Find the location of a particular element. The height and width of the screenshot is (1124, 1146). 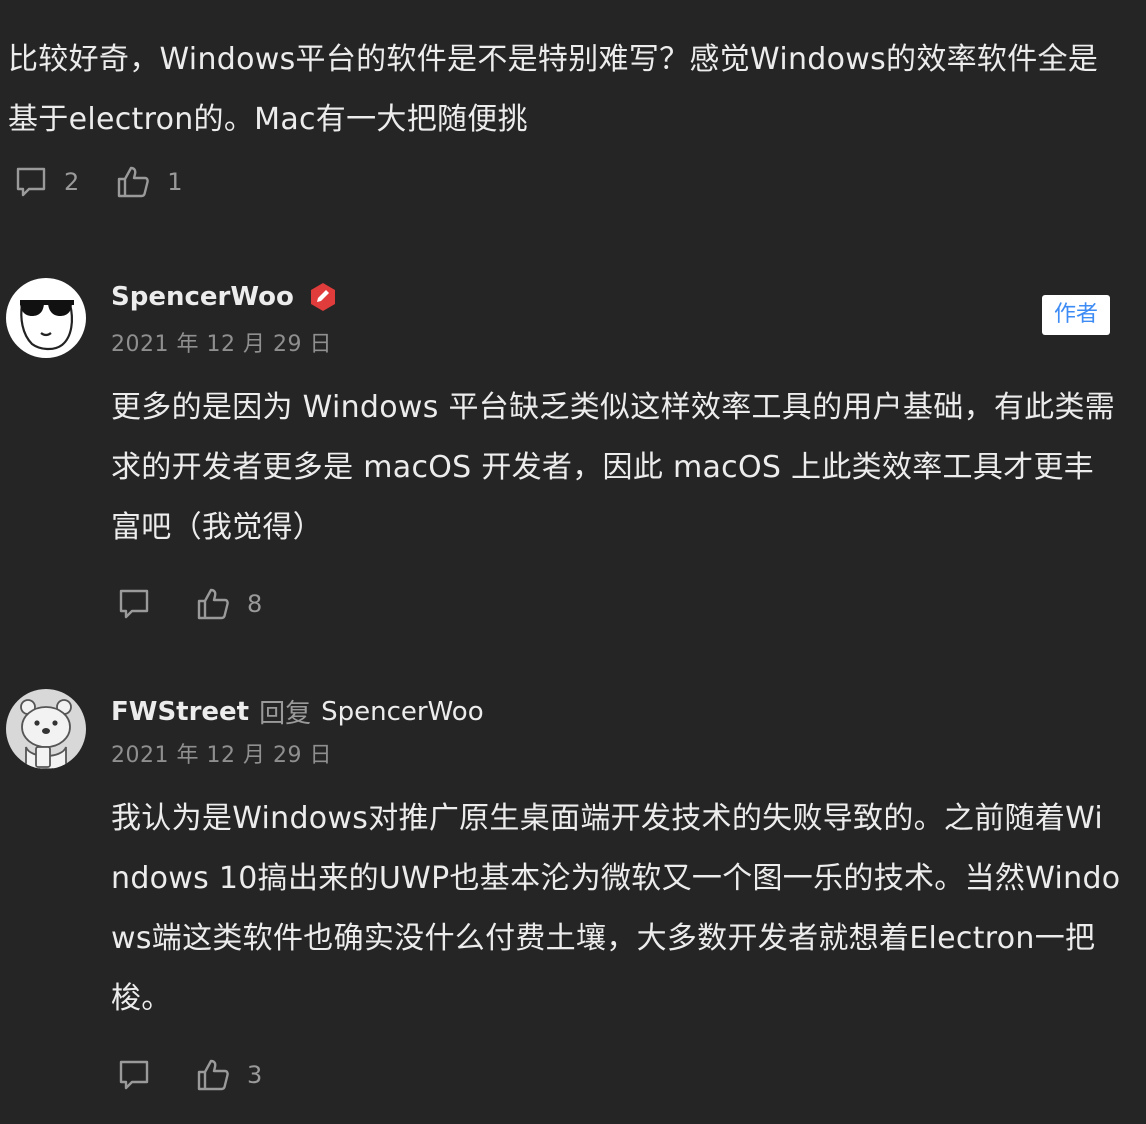

root-reply-count: 2 is located at coordinates (72, 182).